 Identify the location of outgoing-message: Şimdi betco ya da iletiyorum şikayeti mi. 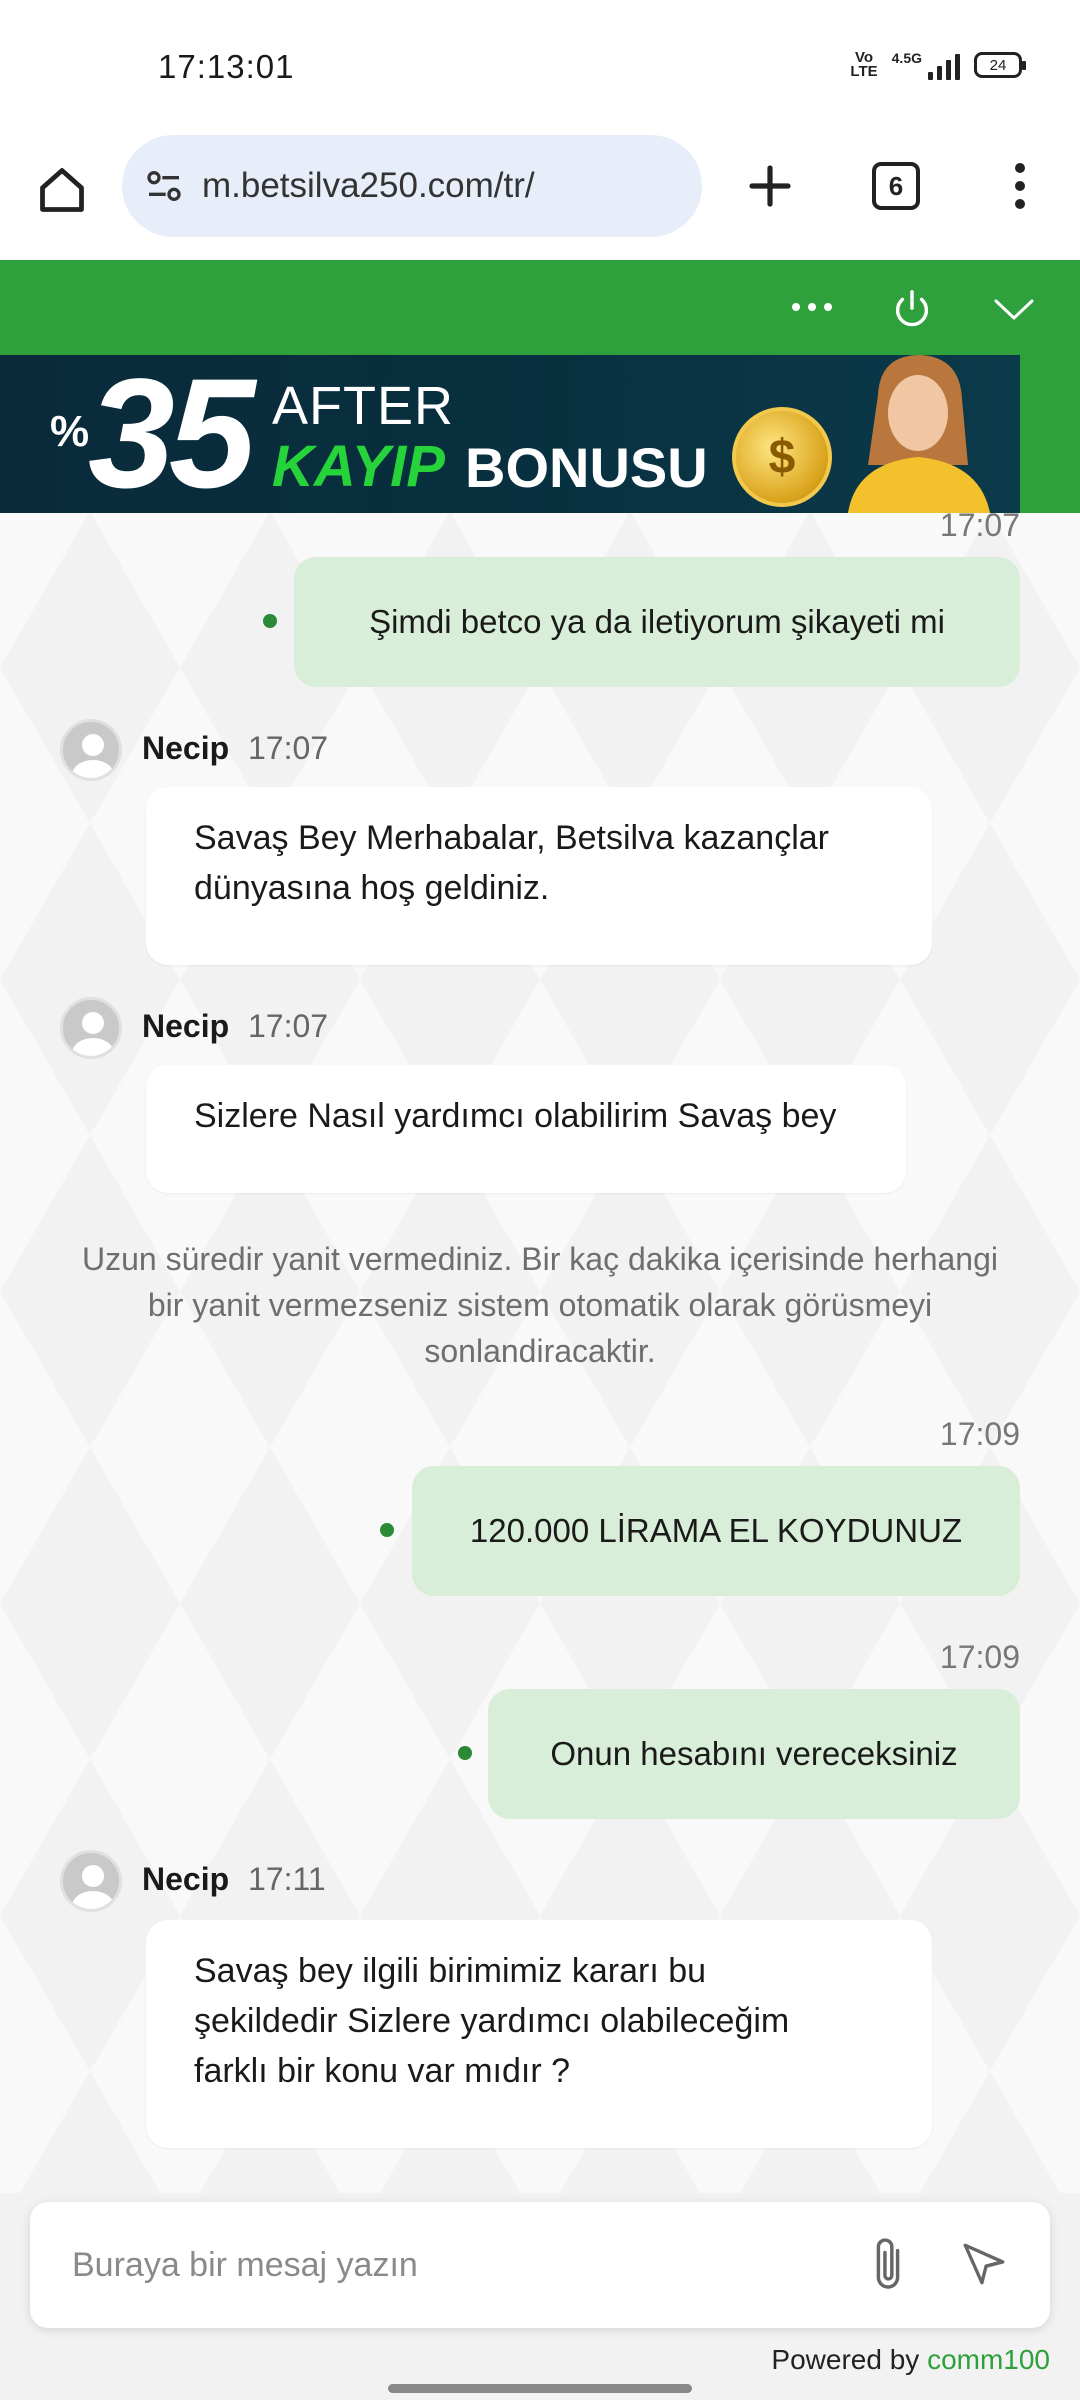
(657, 622).